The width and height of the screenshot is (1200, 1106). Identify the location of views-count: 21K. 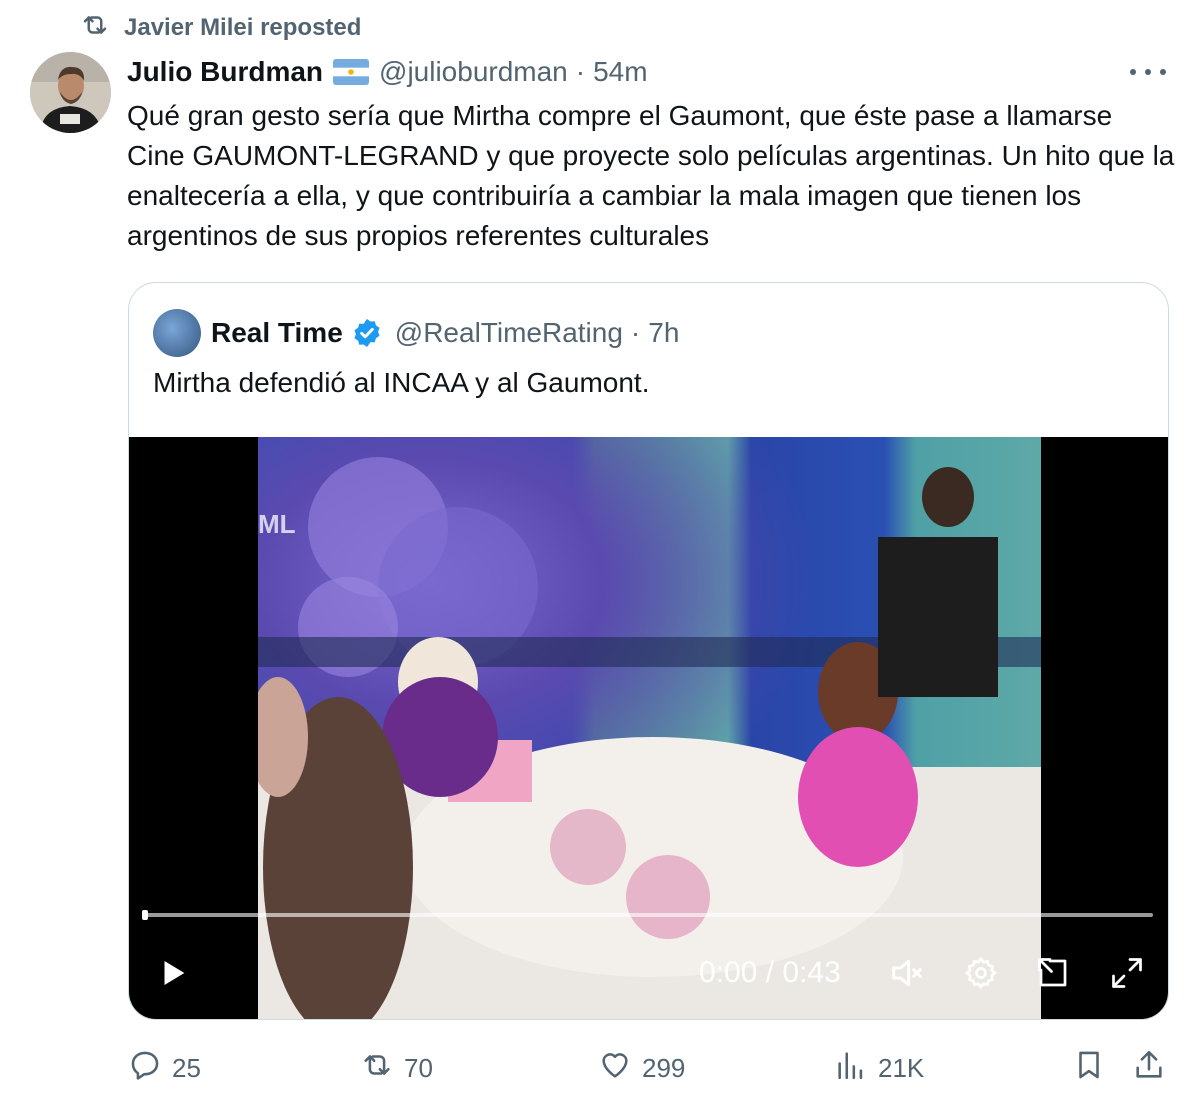
(901, 1067).